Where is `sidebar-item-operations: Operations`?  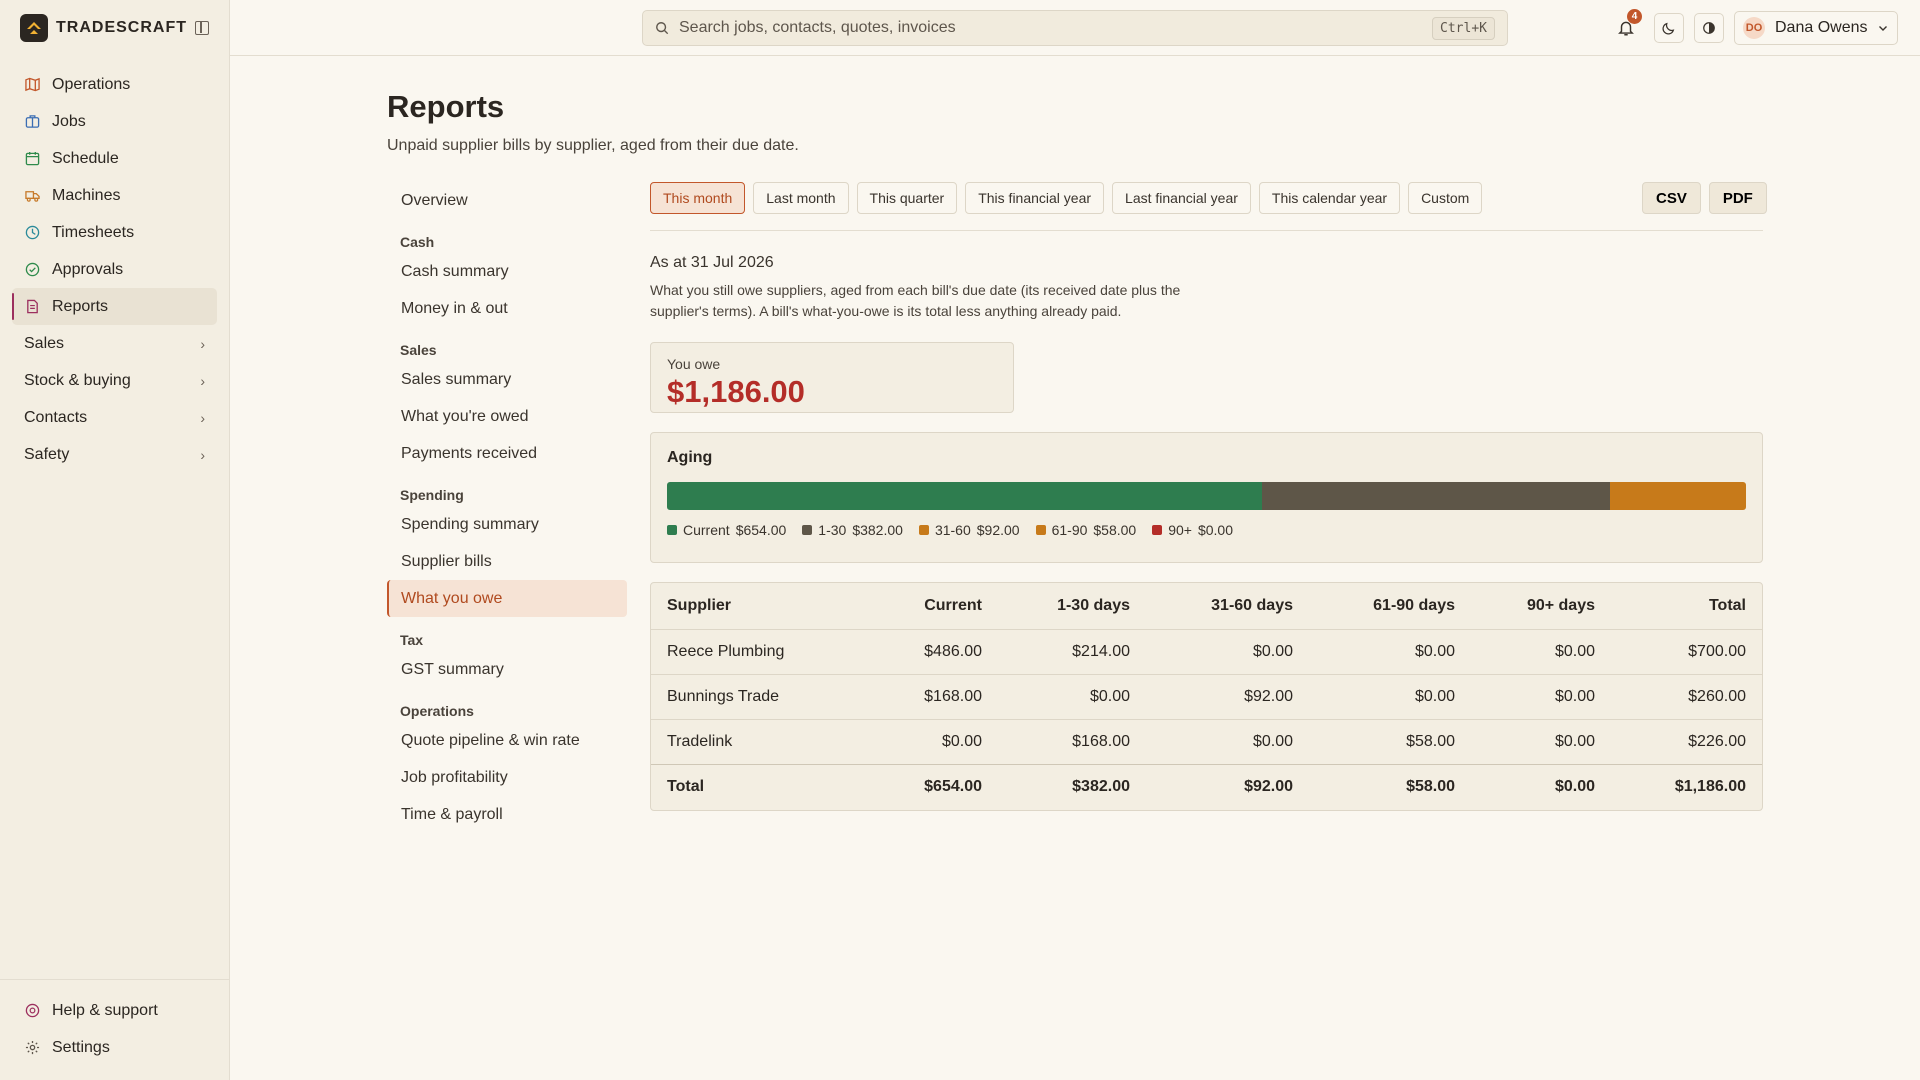 sidebar-item-operations: Operations is located at coordinates (114, 84).